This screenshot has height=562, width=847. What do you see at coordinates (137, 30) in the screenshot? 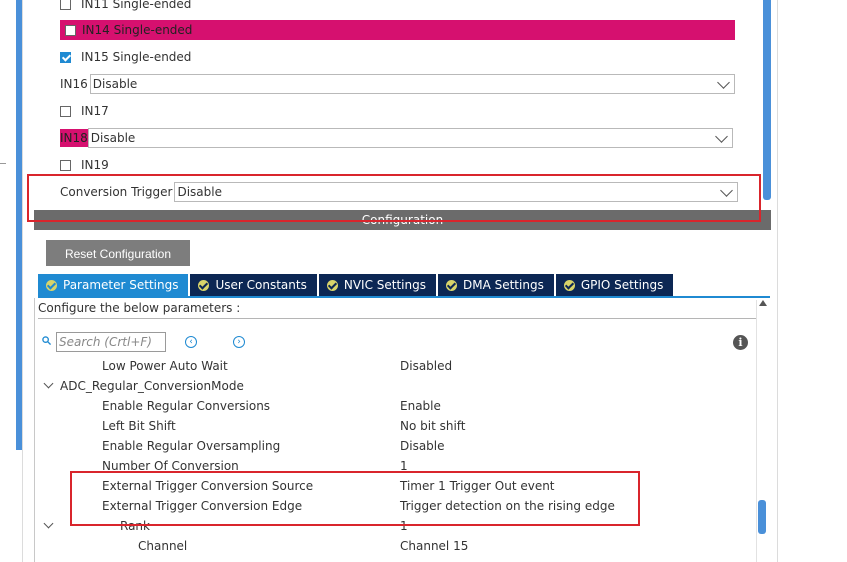
I see `channel-in14-label: IN14 Single-ended` at bounding box center [137, 30].